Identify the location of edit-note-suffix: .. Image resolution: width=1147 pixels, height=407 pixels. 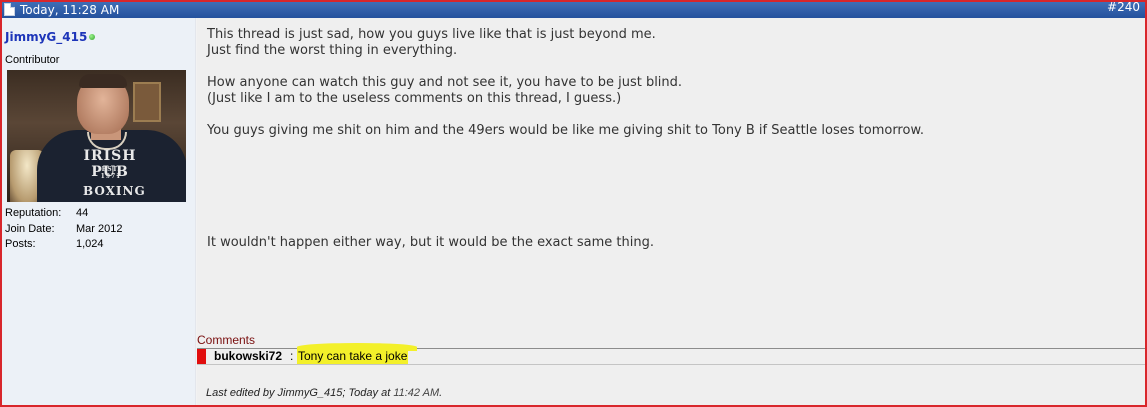
(441, 393).